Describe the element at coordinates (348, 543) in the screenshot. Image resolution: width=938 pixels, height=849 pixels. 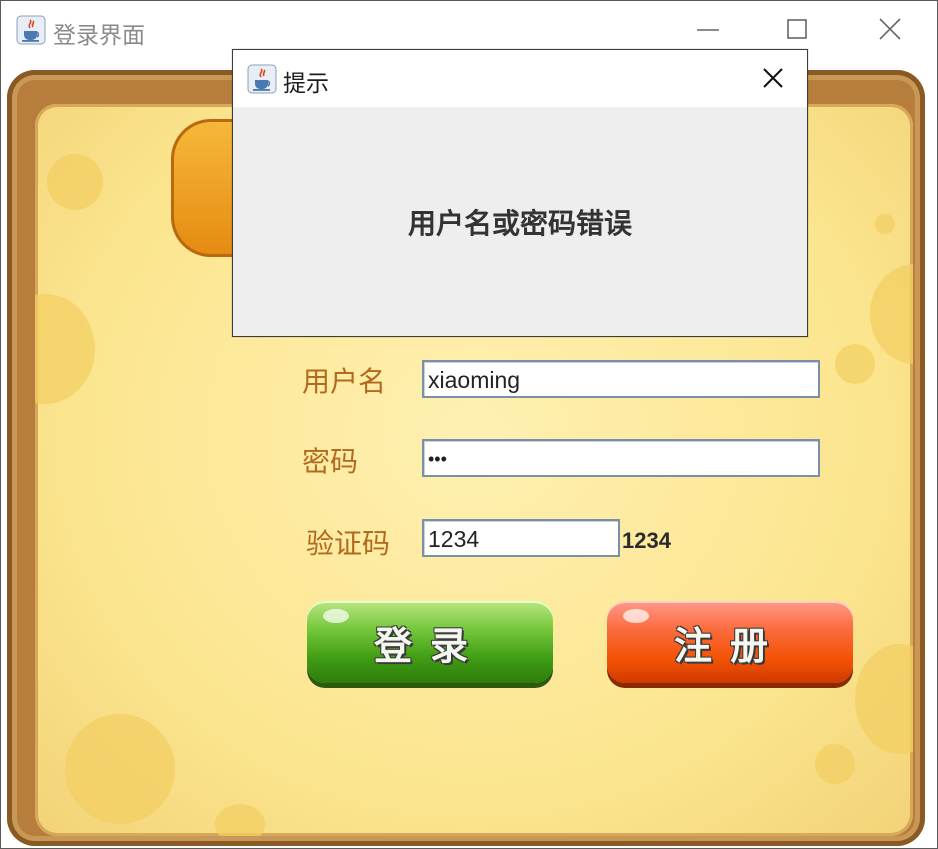
I see `captcha-label: 验证码` at that location.